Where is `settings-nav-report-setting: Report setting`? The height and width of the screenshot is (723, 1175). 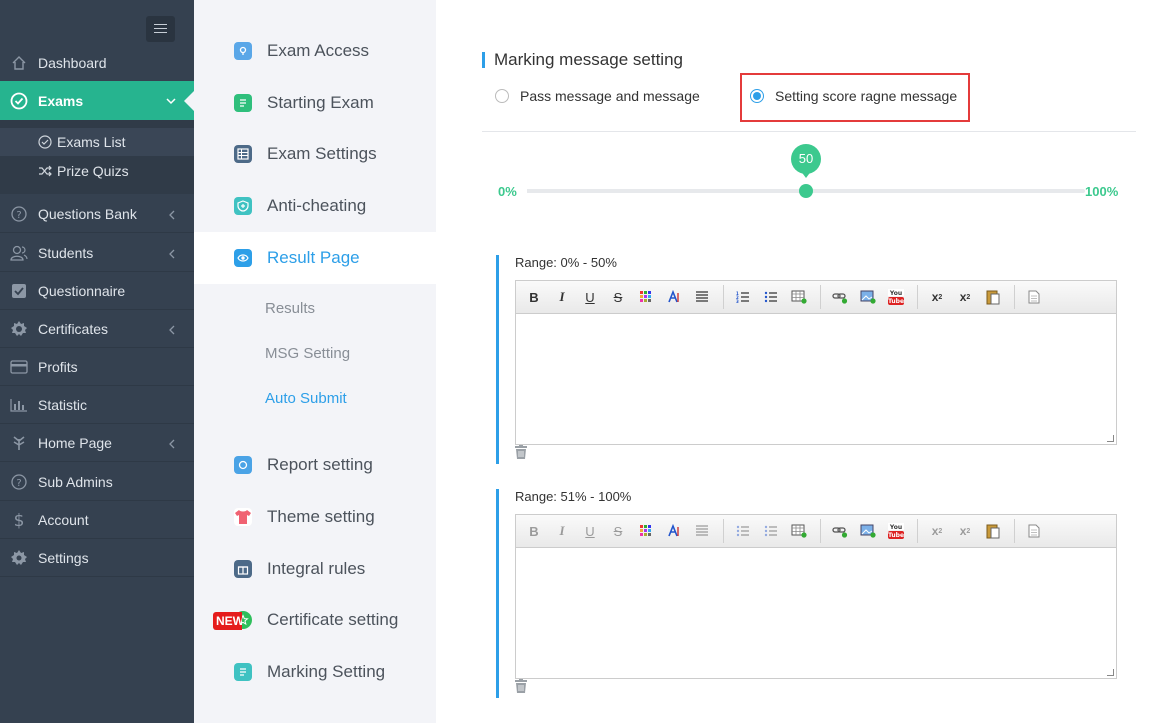
settings-nav-report-setting: Report setting is located at coordinates (315, 465).